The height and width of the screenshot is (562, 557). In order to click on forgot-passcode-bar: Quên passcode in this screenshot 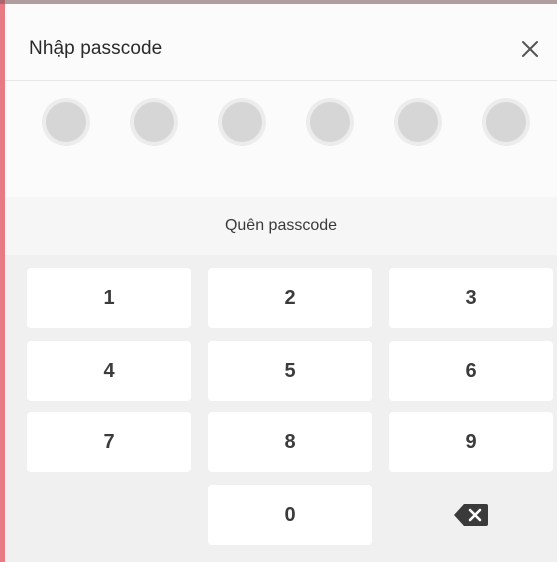, I will do `click(281, 226)`.